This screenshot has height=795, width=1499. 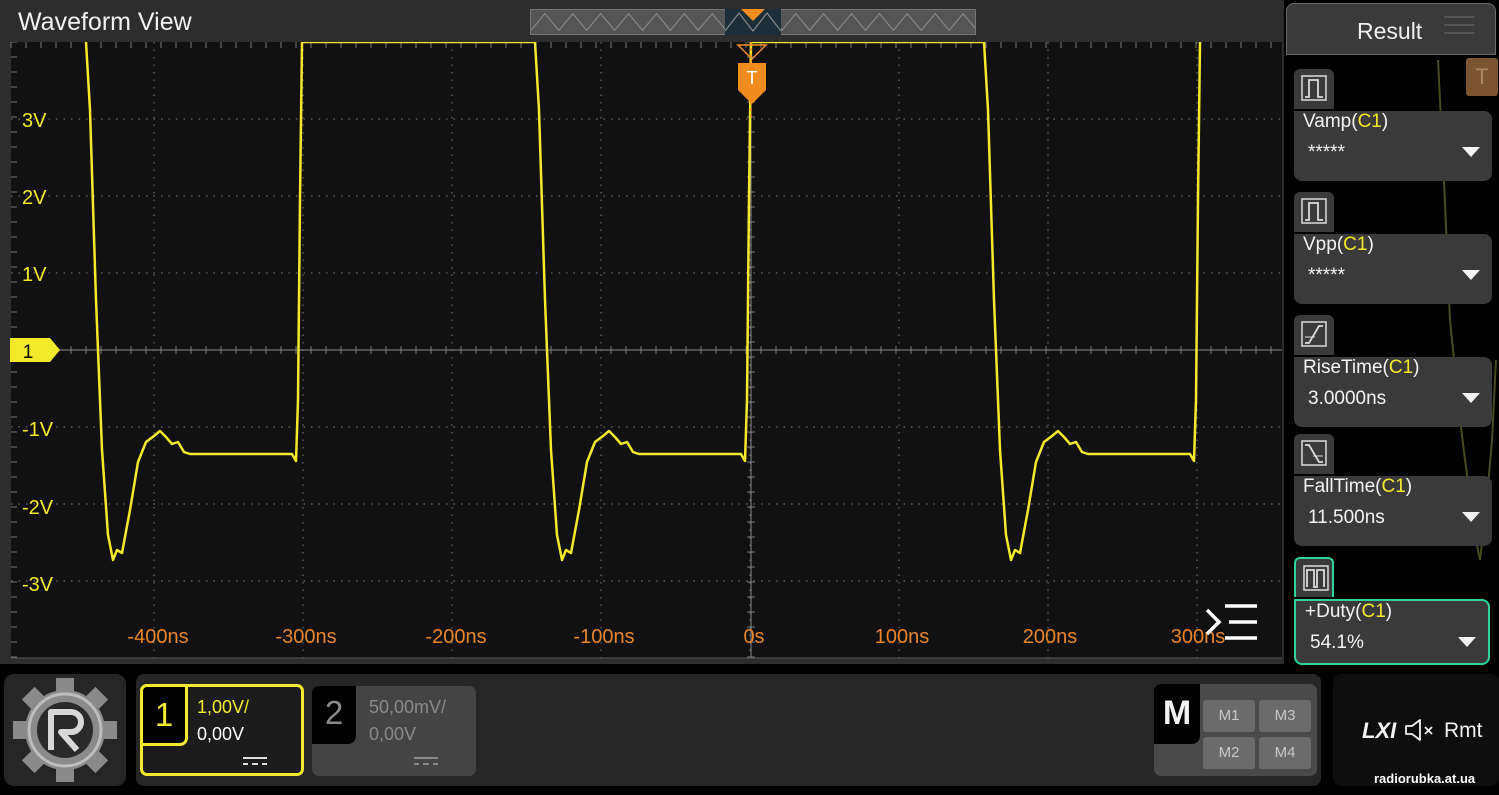 What do you see at coordinates (1393, 511) in the screenshot?
I see `measurement-card: FallTime(C1) 11.500ns` at bounding box center [1393, 511].